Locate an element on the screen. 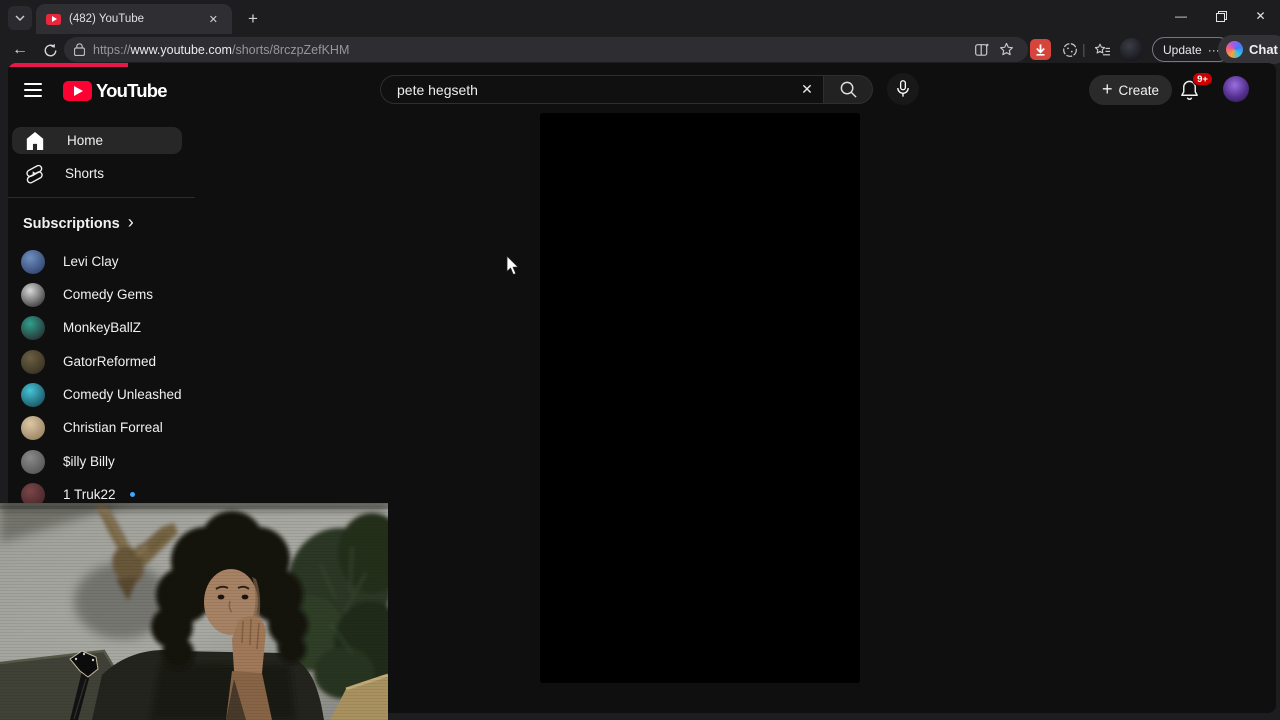 The width and height of the screenshot is (1280, 720). add-favorite-button is located at coordinates (1006, 50).